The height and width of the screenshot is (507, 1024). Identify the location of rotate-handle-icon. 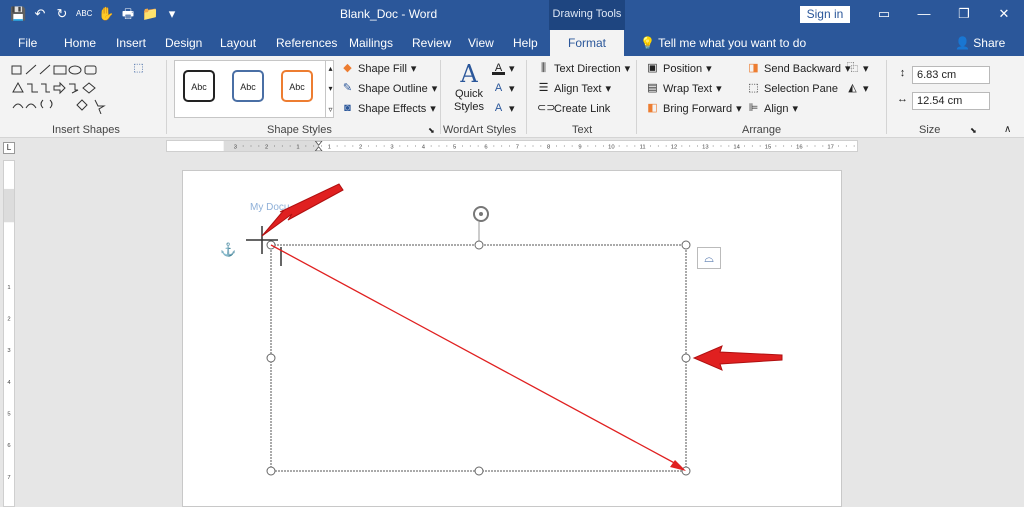
(481, 214).